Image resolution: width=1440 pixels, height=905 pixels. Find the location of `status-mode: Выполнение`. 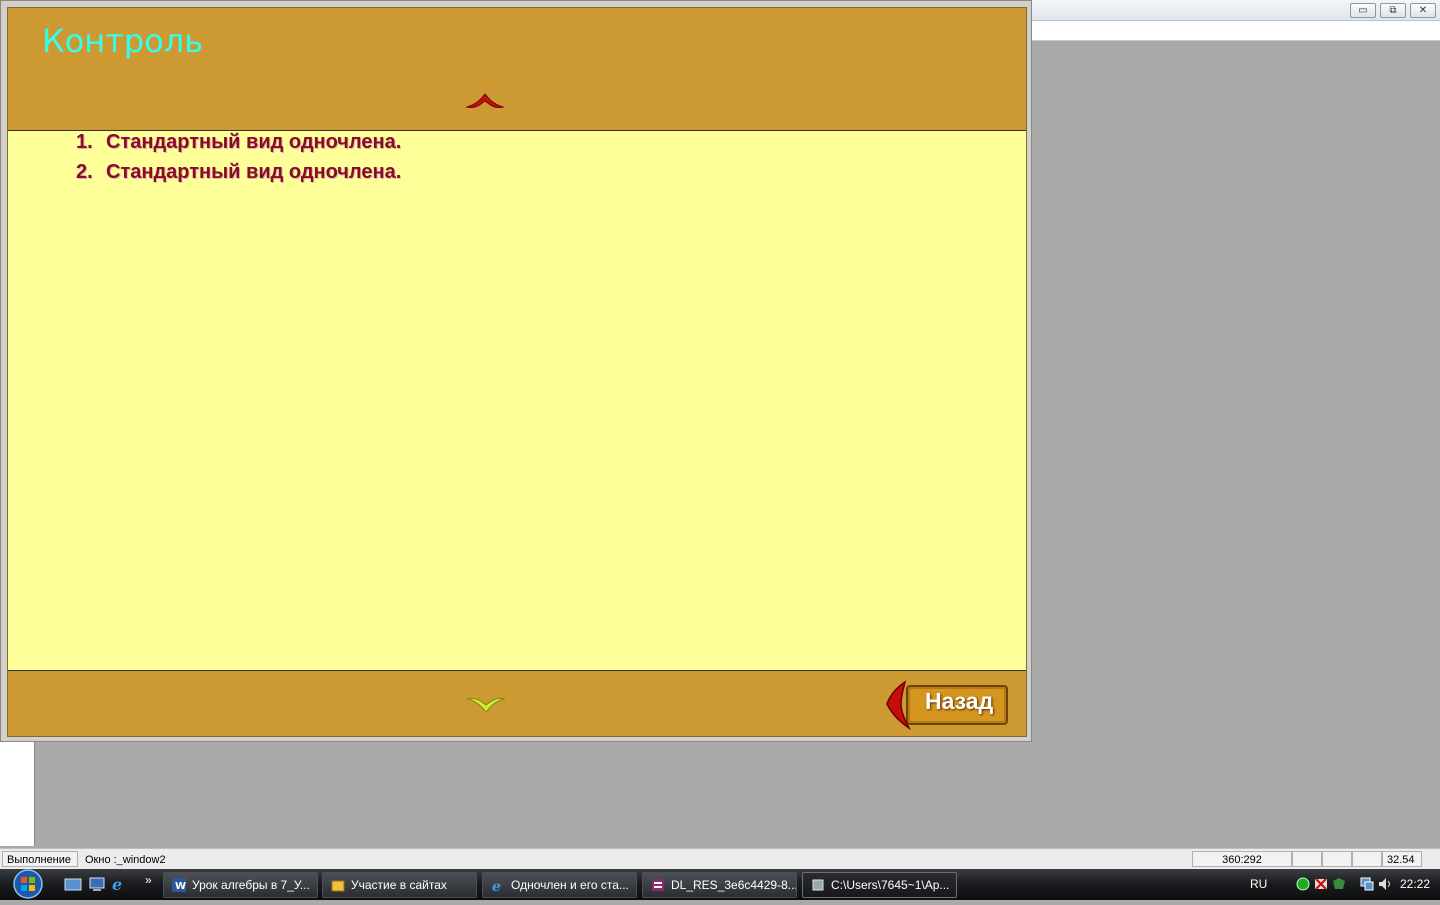

status-mode: Выполнение is located at coordinates (40, 859).